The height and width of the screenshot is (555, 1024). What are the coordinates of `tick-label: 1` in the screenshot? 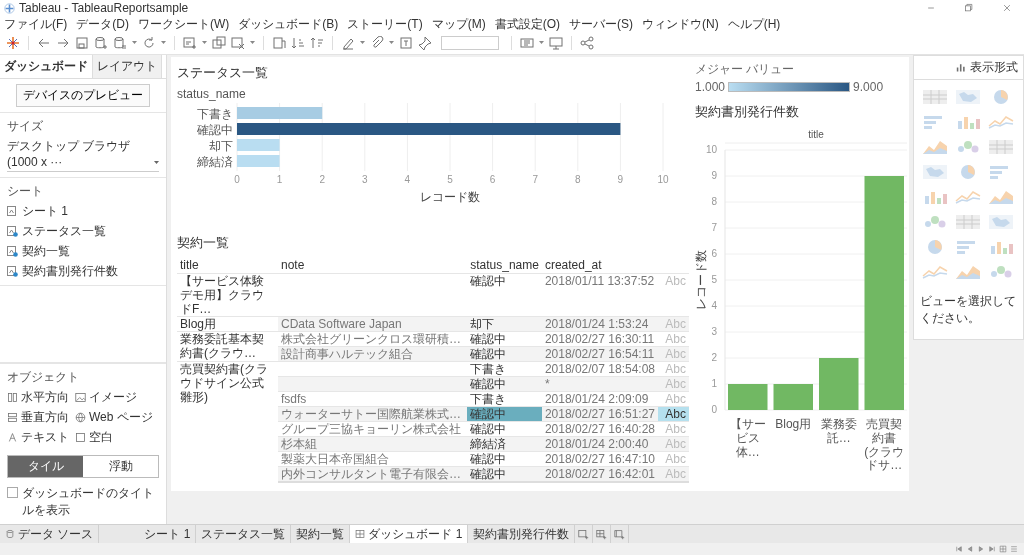 It's located at (279, 179).